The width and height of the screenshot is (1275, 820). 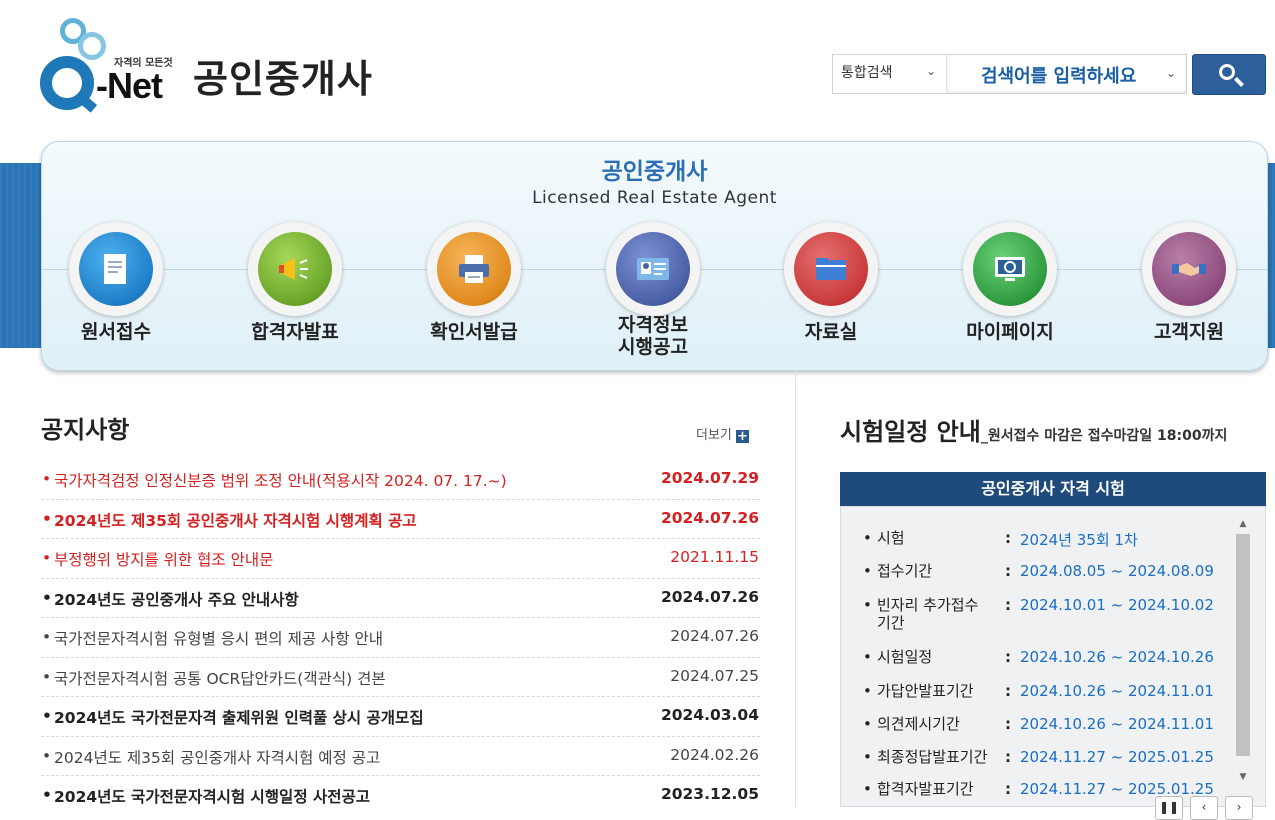 I want to click on schedule-value: 2024.10.01 ~ 2024.10.02, so click(x=1117, y=605).